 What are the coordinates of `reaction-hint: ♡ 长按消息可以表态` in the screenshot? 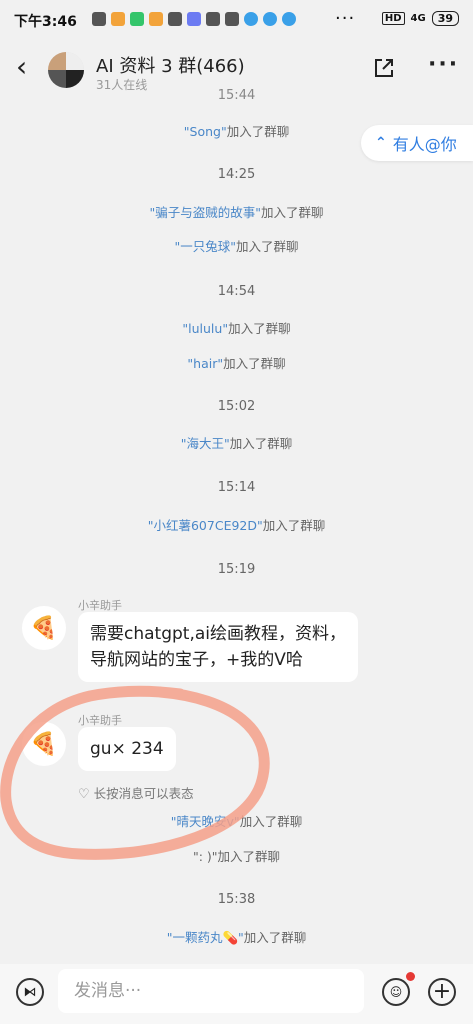 It's located at (136, 792).